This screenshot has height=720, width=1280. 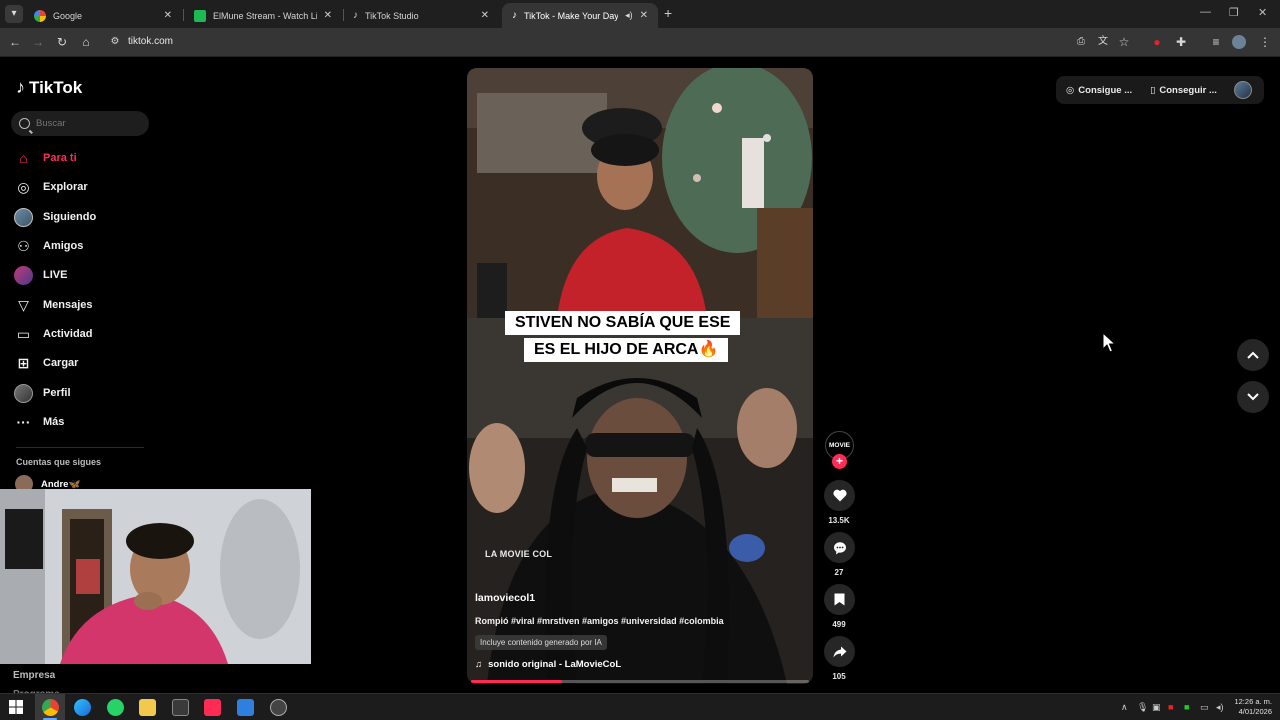 I want to click on search-box, so click(x=80, y=123).